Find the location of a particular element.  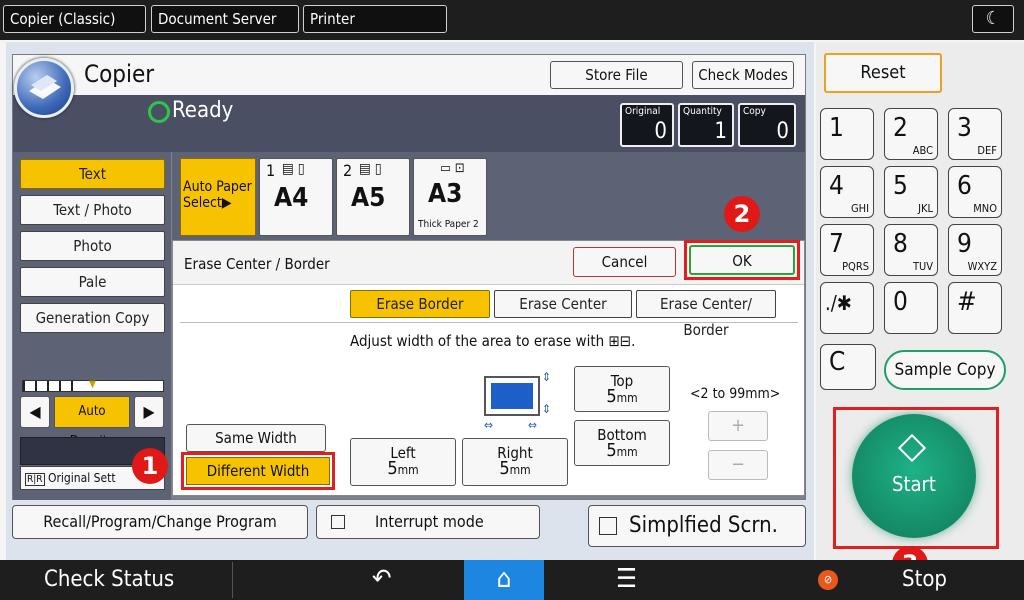

density-lighter-button: ◀ is located at coordinates (35, 412).